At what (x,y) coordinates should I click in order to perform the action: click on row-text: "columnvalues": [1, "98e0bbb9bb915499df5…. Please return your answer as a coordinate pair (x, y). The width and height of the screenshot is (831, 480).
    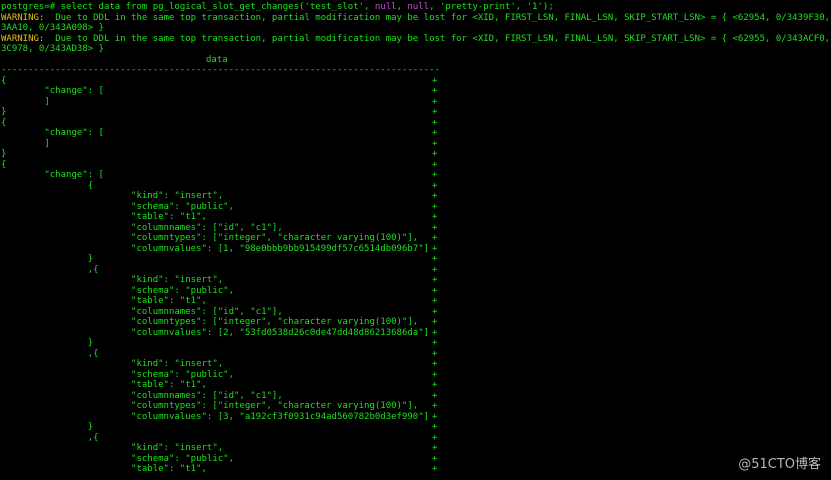
    Looking at the image, I should click on (215, 248).